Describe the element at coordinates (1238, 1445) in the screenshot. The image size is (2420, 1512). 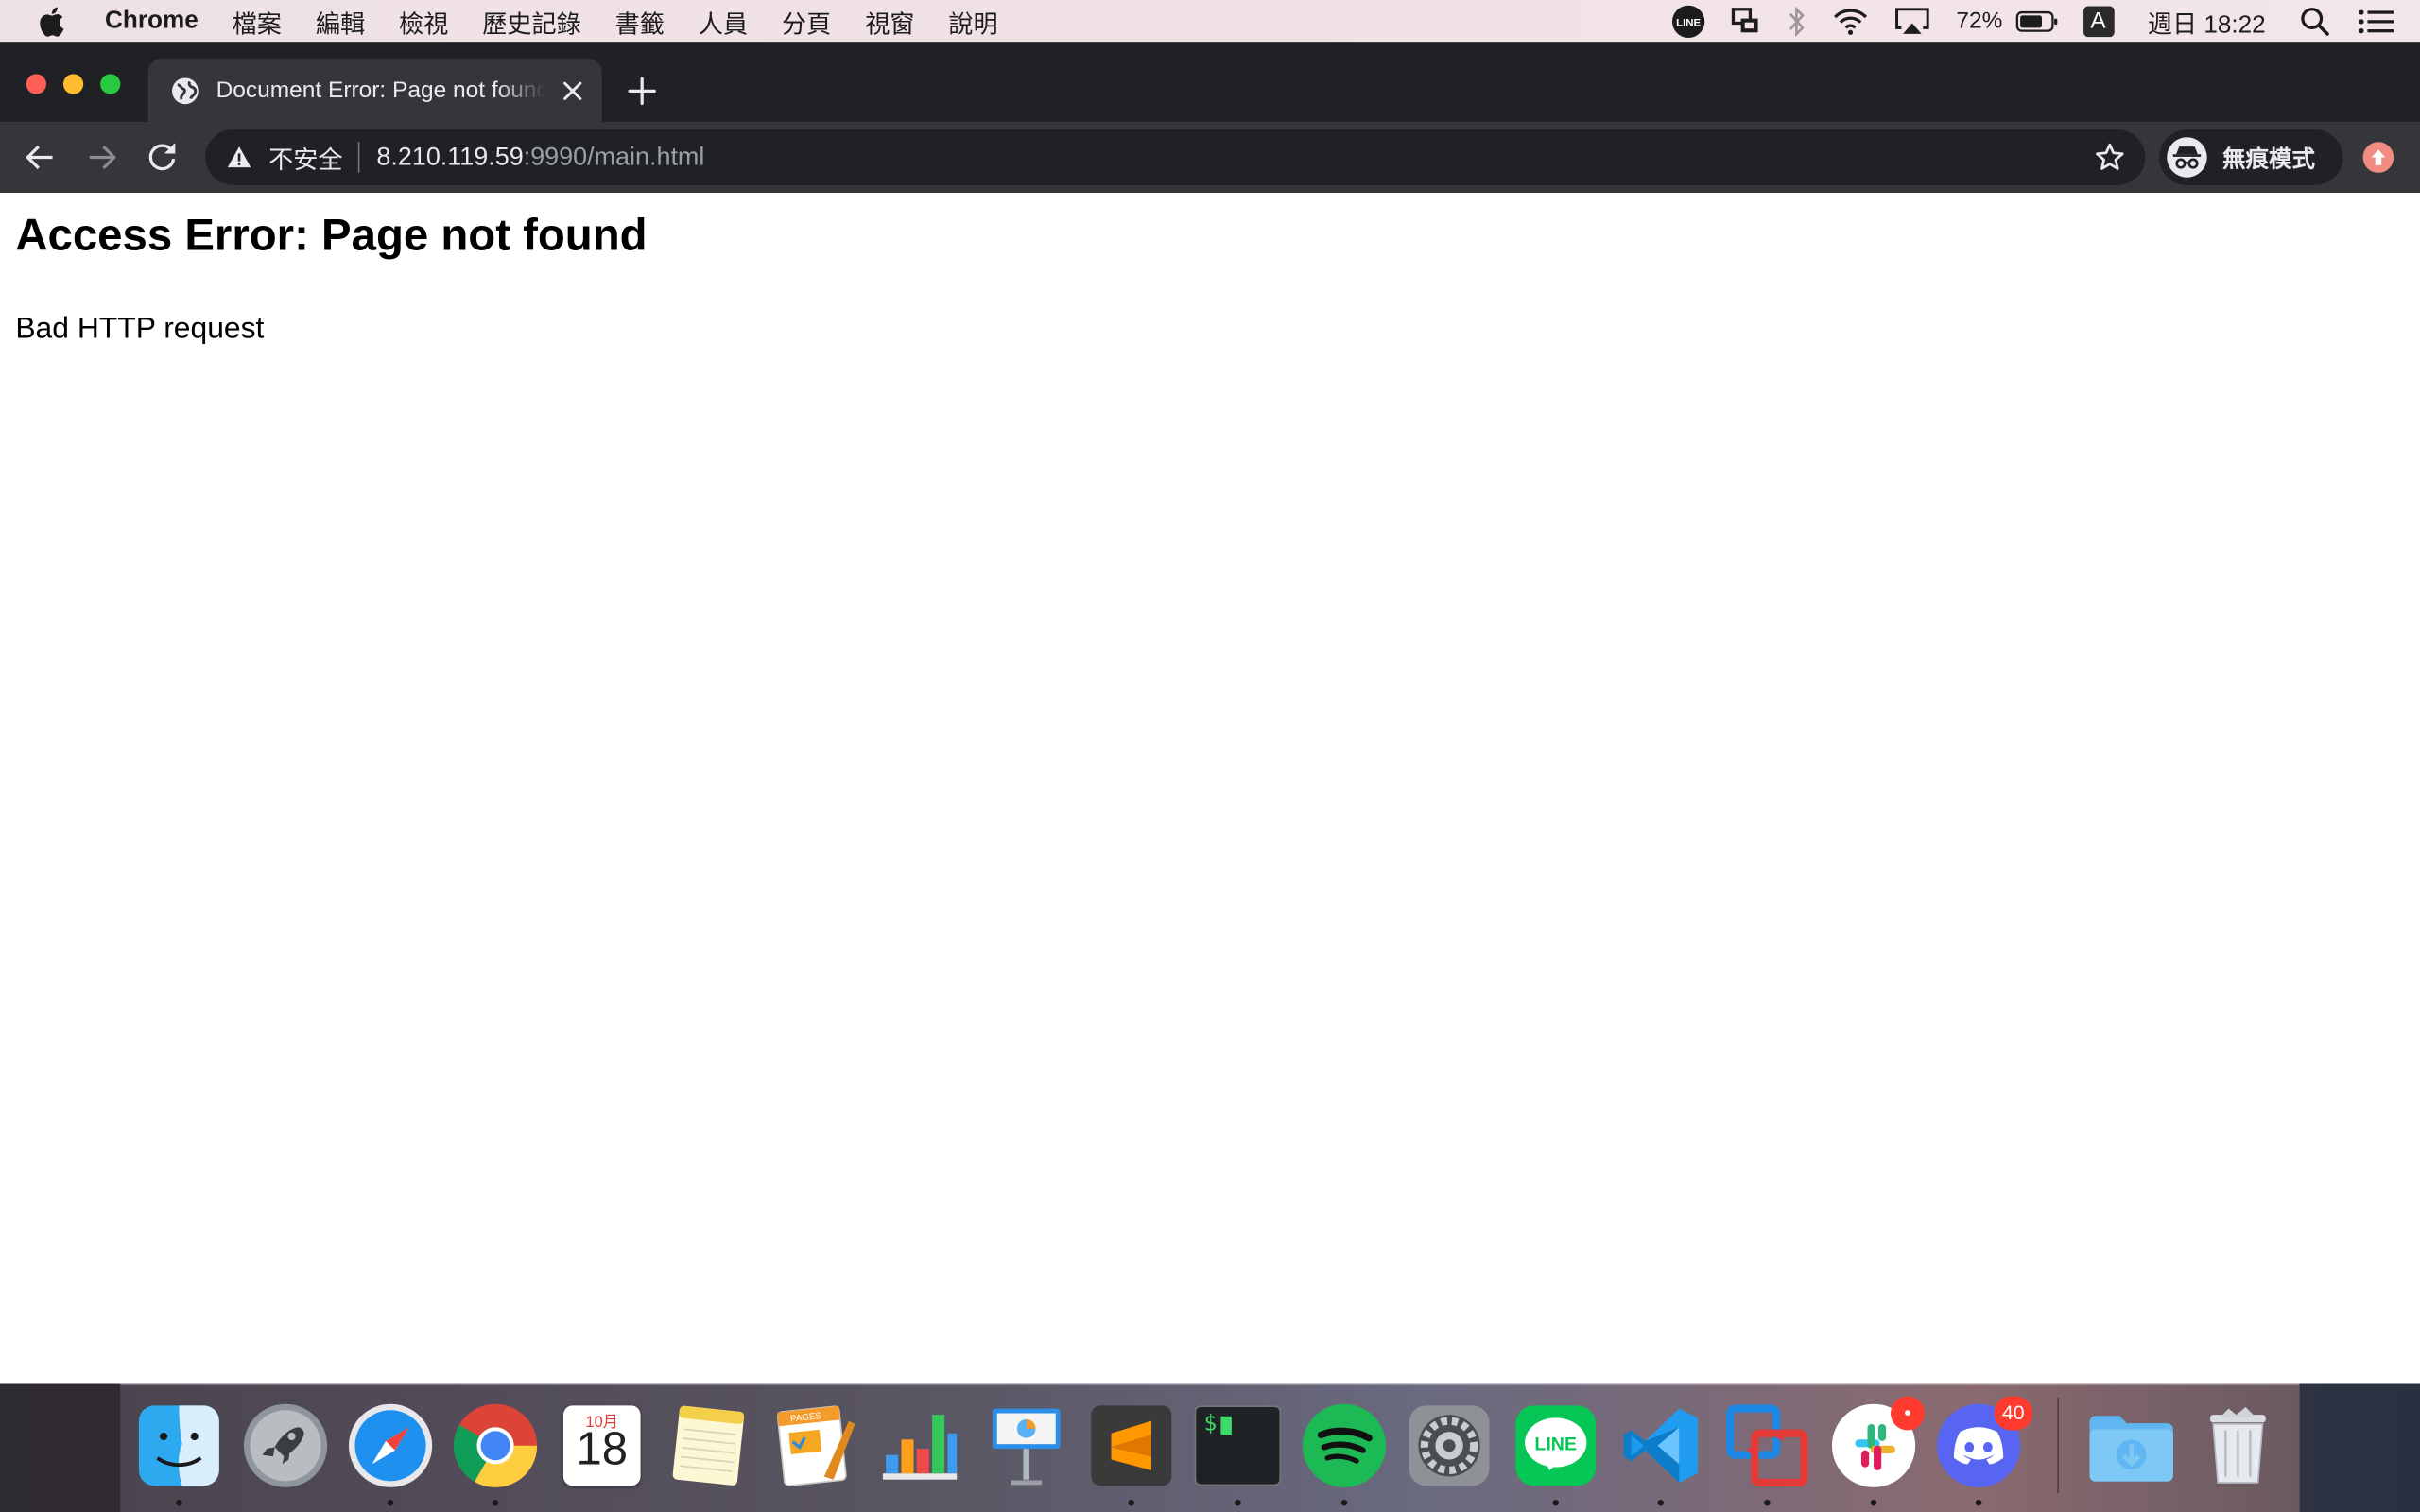
I see `terminal-dock-icon: $` at that location.